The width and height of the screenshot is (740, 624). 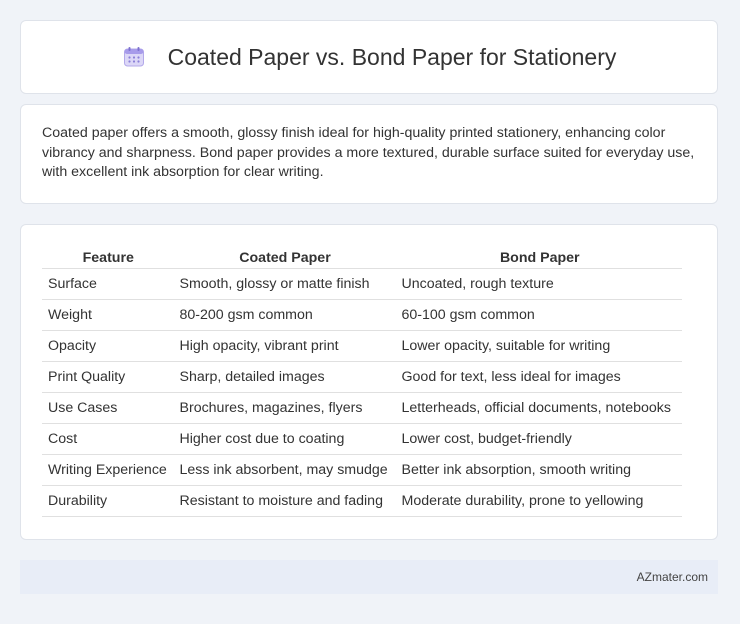 I want to click on table-header-row: Feature Coated Paper Bond Paper, so click(x=362, y=258).